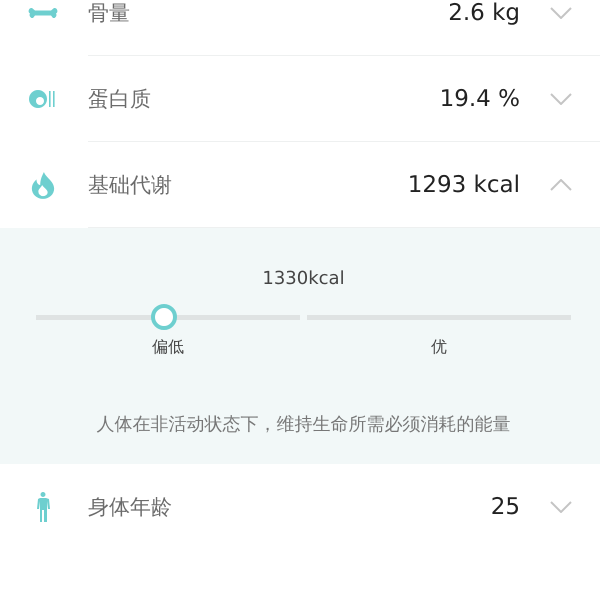 The height and width of the screenshot is (600, 600). Describe the element at coordinates (109, 13) in the screenshot. I see `metric-label: 骨量` at that location.